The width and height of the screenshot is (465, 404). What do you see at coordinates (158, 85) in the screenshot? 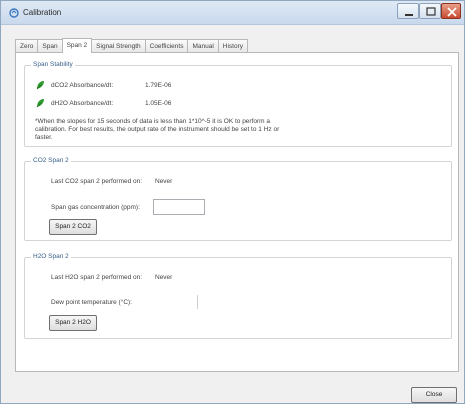
I see `dco2-value: 1.79E-06` at bounding box center [158, 85].